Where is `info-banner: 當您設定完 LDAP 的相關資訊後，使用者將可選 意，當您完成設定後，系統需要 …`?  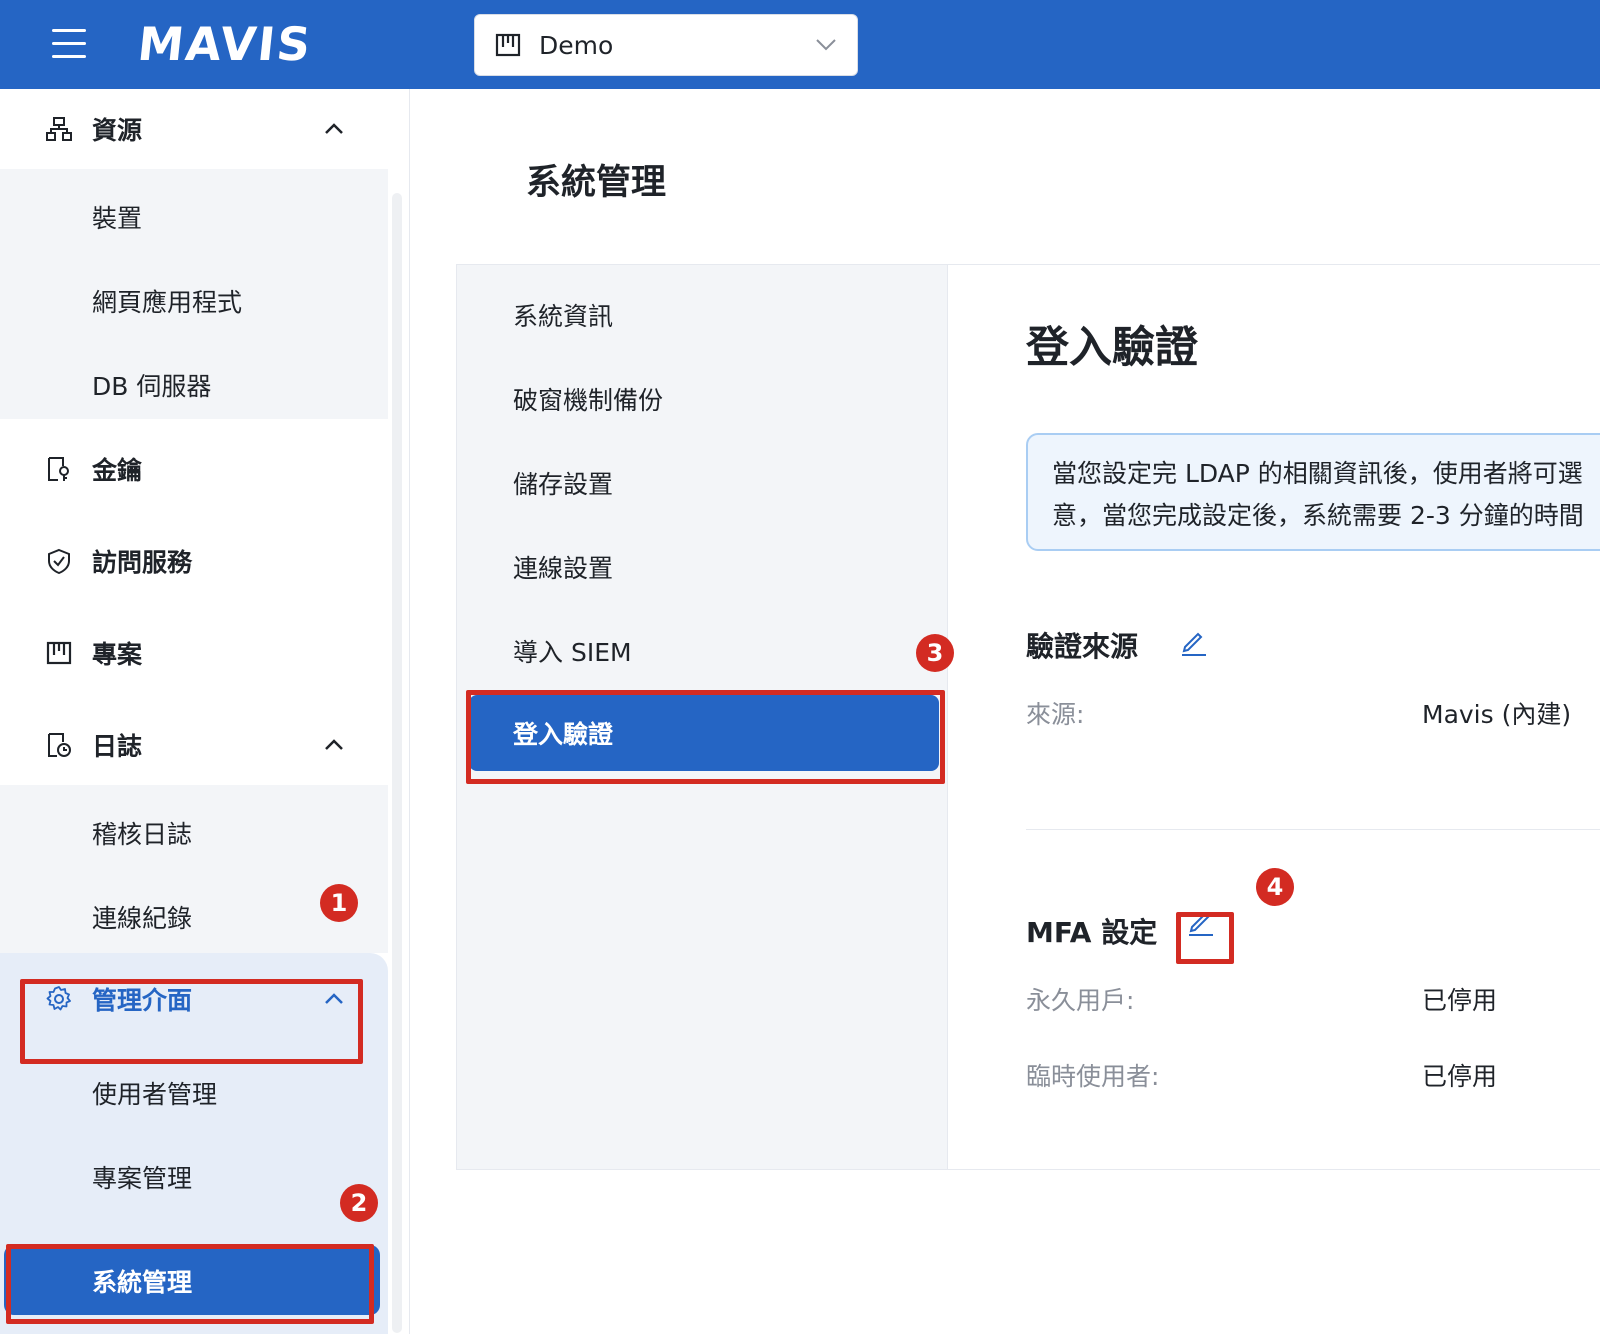 info-banner: 當您設定完 LDAP 的相關資訊後，使用者將可選 意，當您完成設定後，系統需要 … is located at coordinates (1313, 492).